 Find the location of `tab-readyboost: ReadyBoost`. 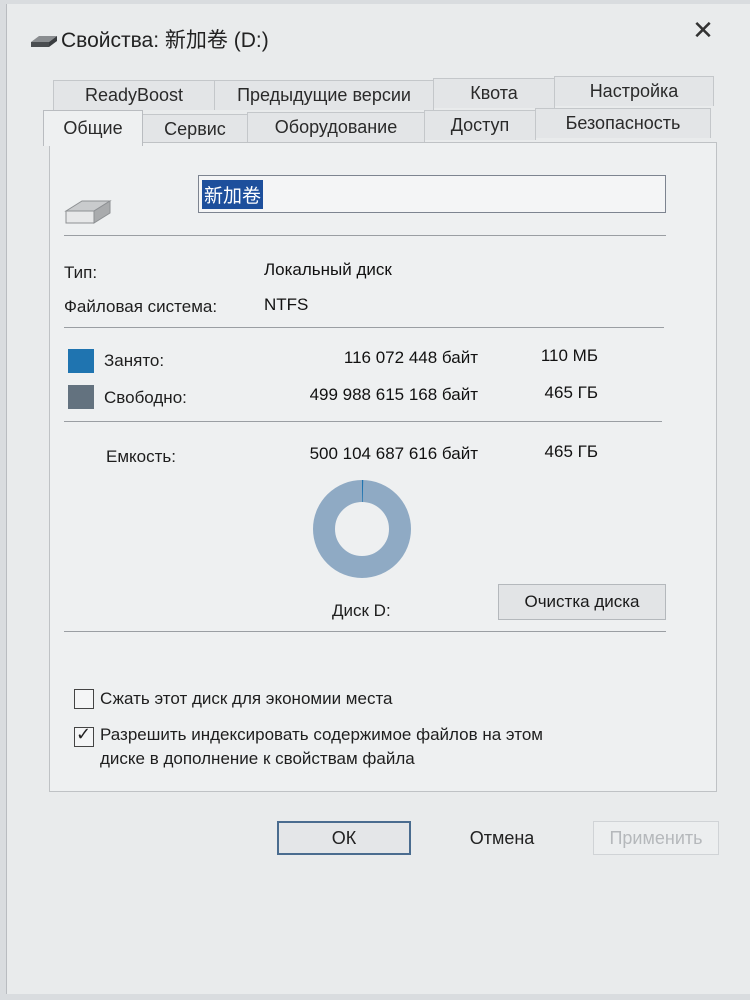

tab-readyboost: ReadyBoost is located at coordinates (134, 95).